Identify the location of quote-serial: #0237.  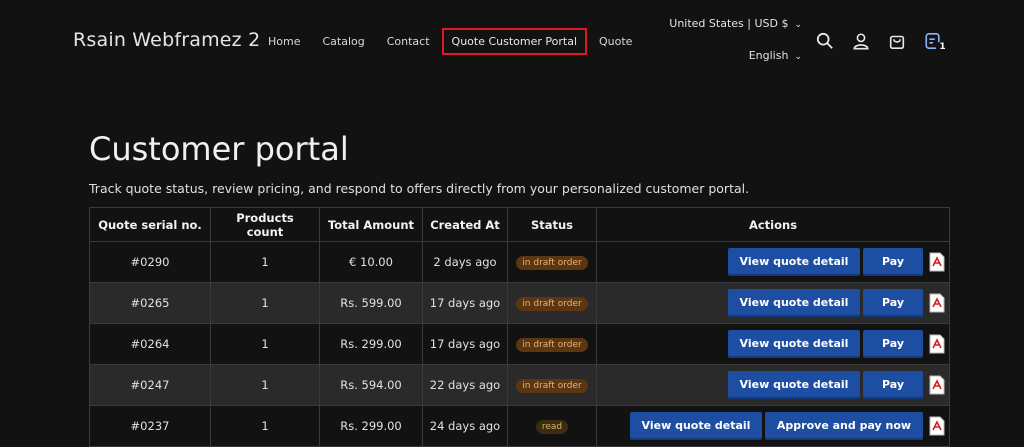
(150, 426).